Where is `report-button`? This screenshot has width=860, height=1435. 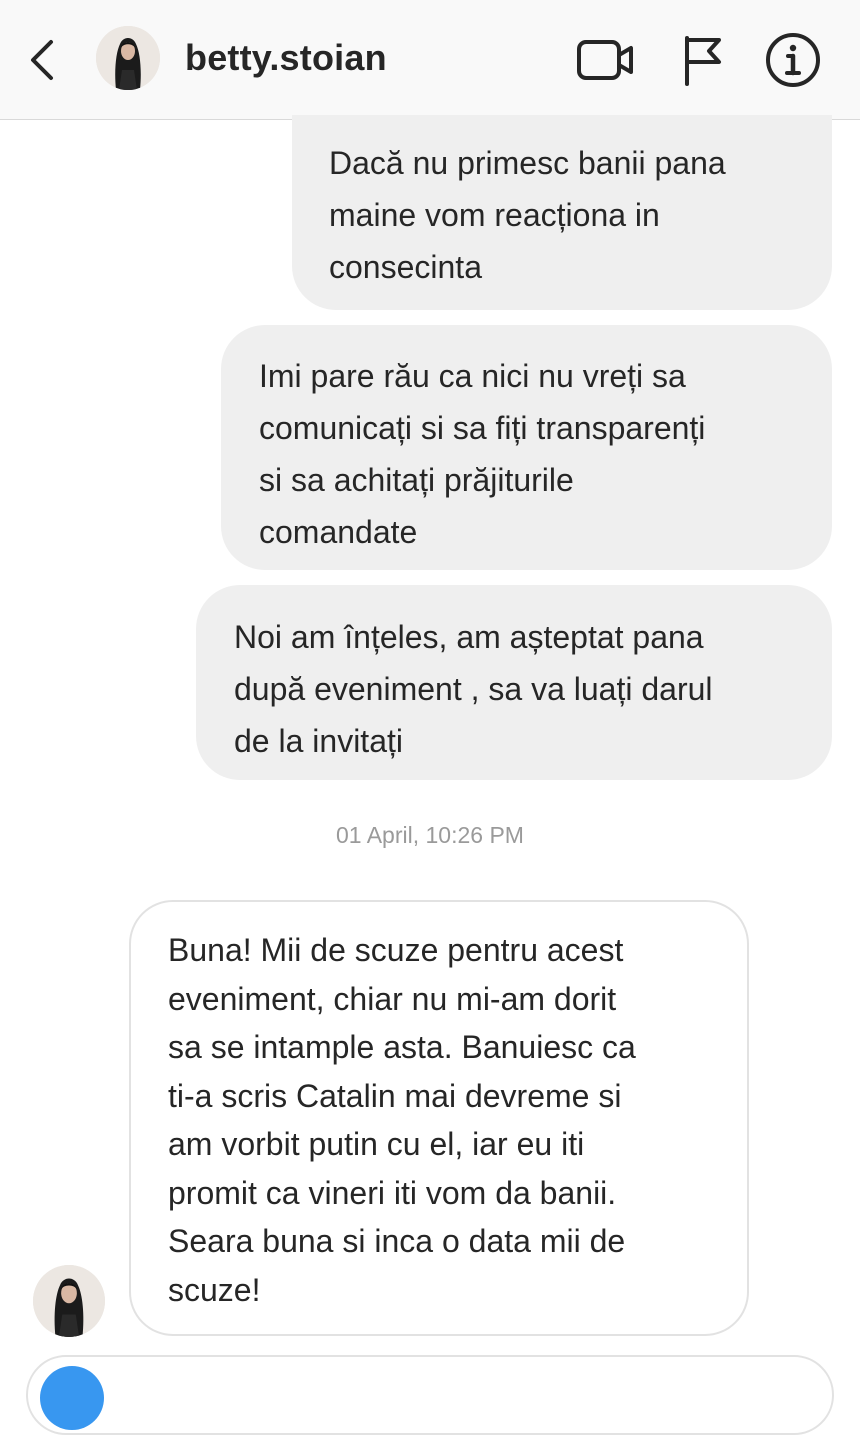 report-button is located at coordinates (702, 60).